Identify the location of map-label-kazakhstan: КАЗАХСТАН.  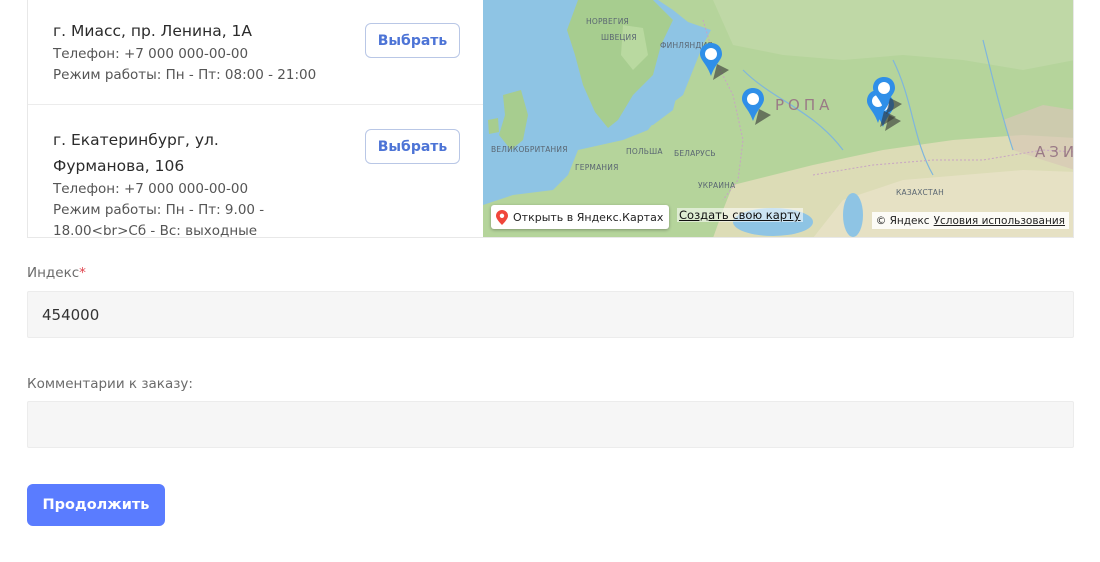
(920, 192).